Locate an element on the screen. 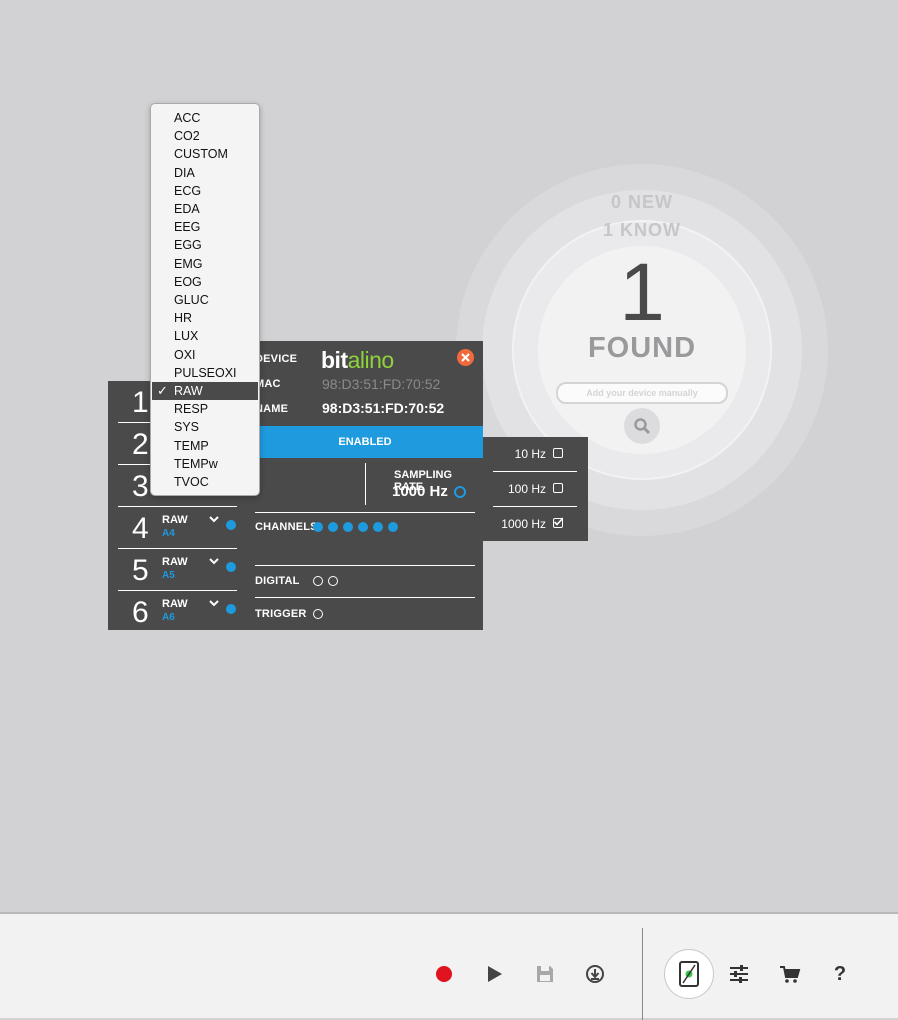 The width and height of the screenshot is (898, 1020). settings-icon is located at coordinates (739, 974).